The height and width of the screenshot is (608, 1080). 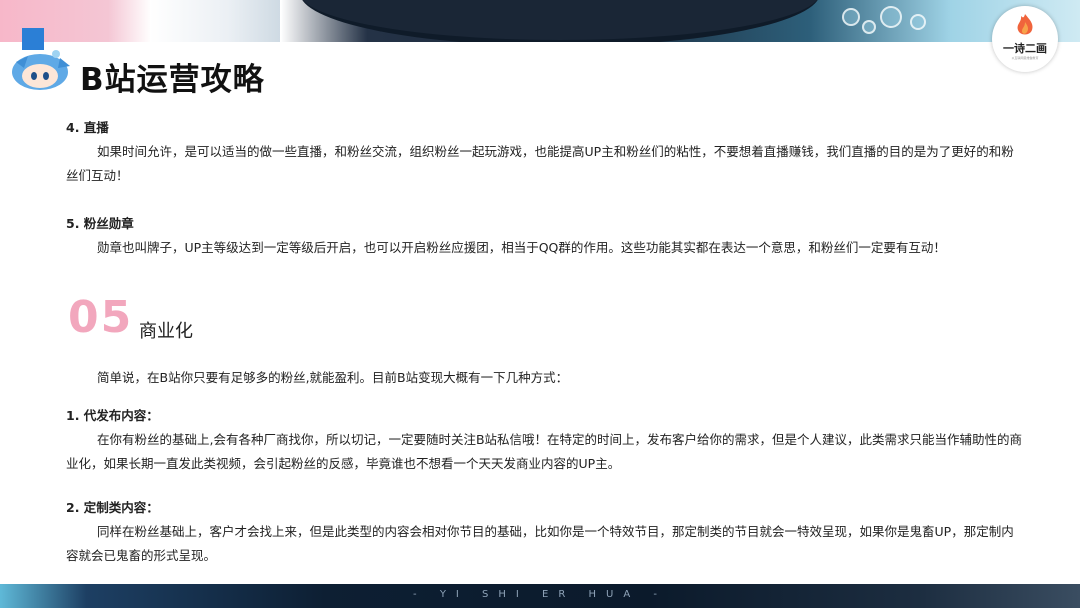 What do you see at coordinates (1025, 24) in the screenshot?
I see `flame-icon` at bounding box center [1025, 24].